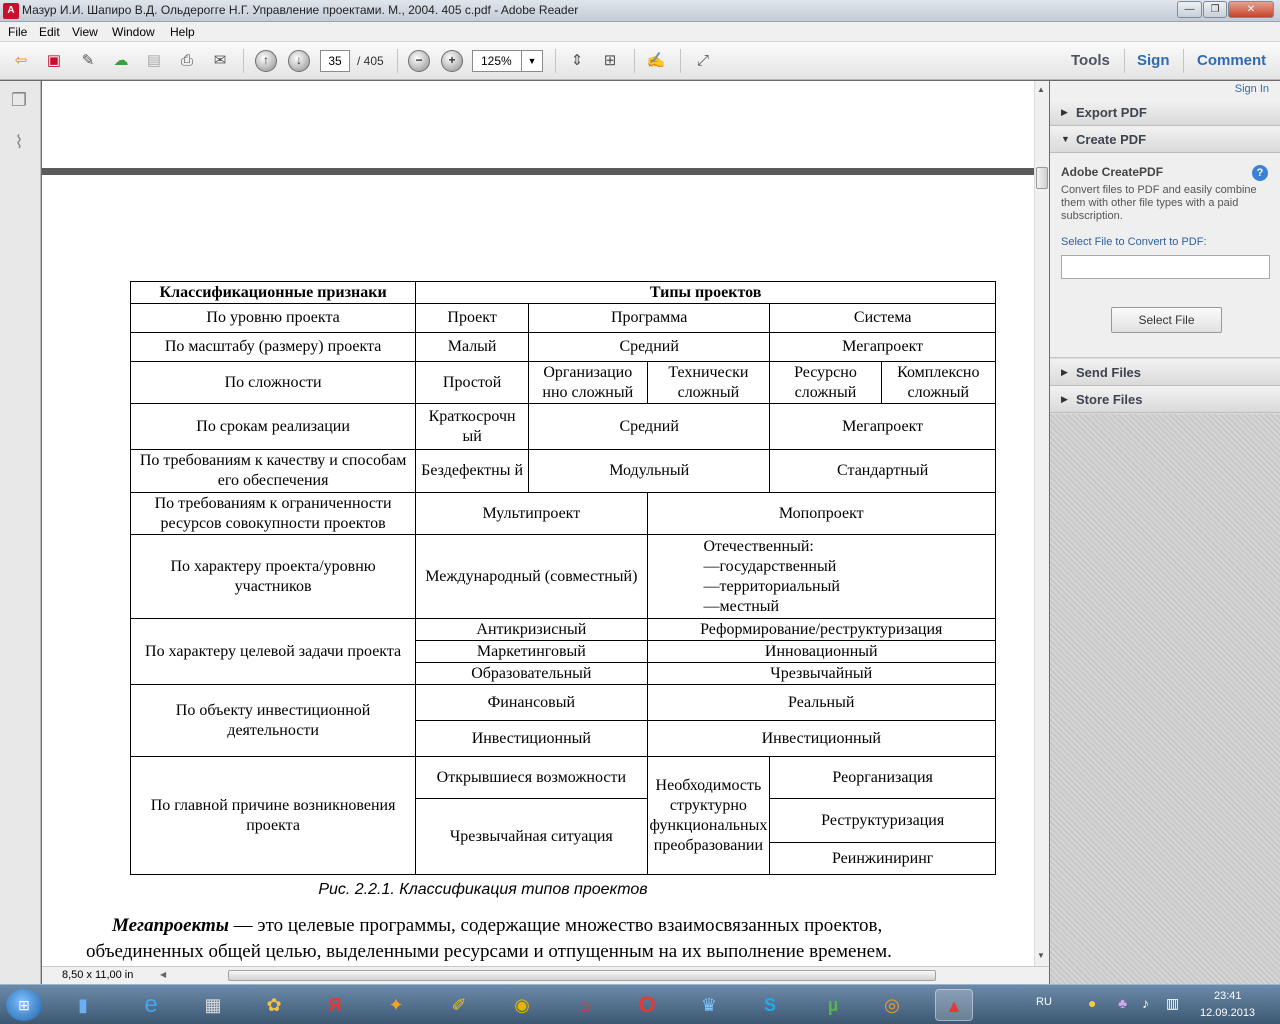 Image resolution: width=1280 pixels, height=1024 pixels. I want to click on table-cell: Средний, so click(649, 426).